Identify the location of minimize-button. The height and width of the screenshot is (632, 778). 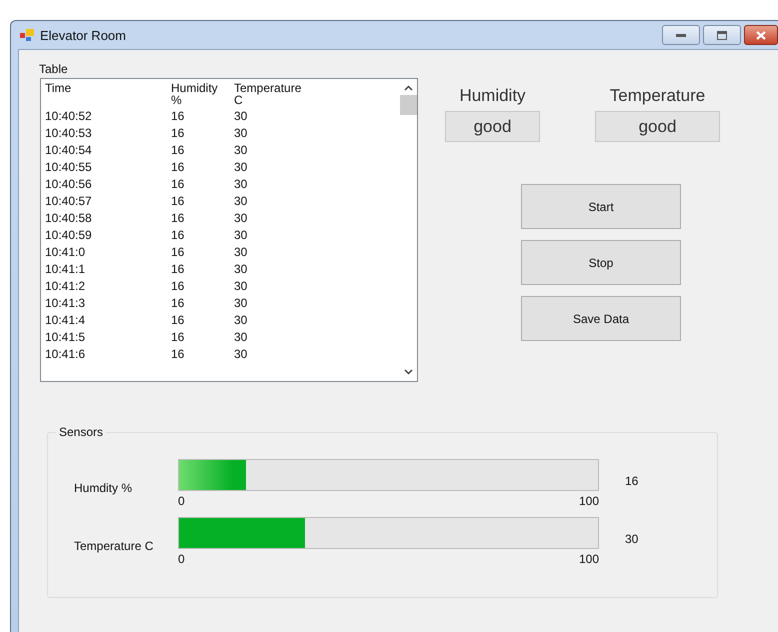
(681, 35).